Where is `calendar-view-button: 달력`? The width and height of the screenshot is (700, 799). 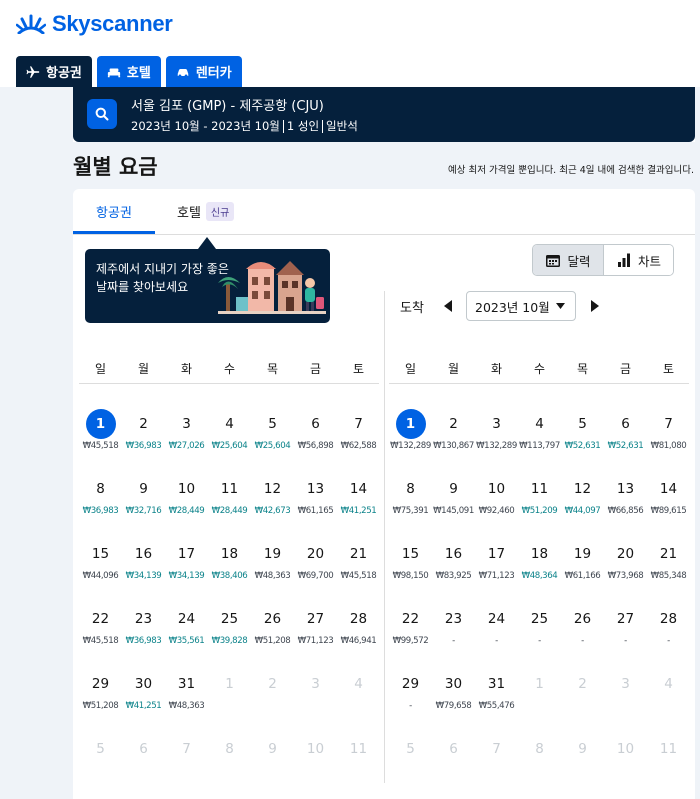 calendar-view-button: 달력 is located at coordinates (568, 260).